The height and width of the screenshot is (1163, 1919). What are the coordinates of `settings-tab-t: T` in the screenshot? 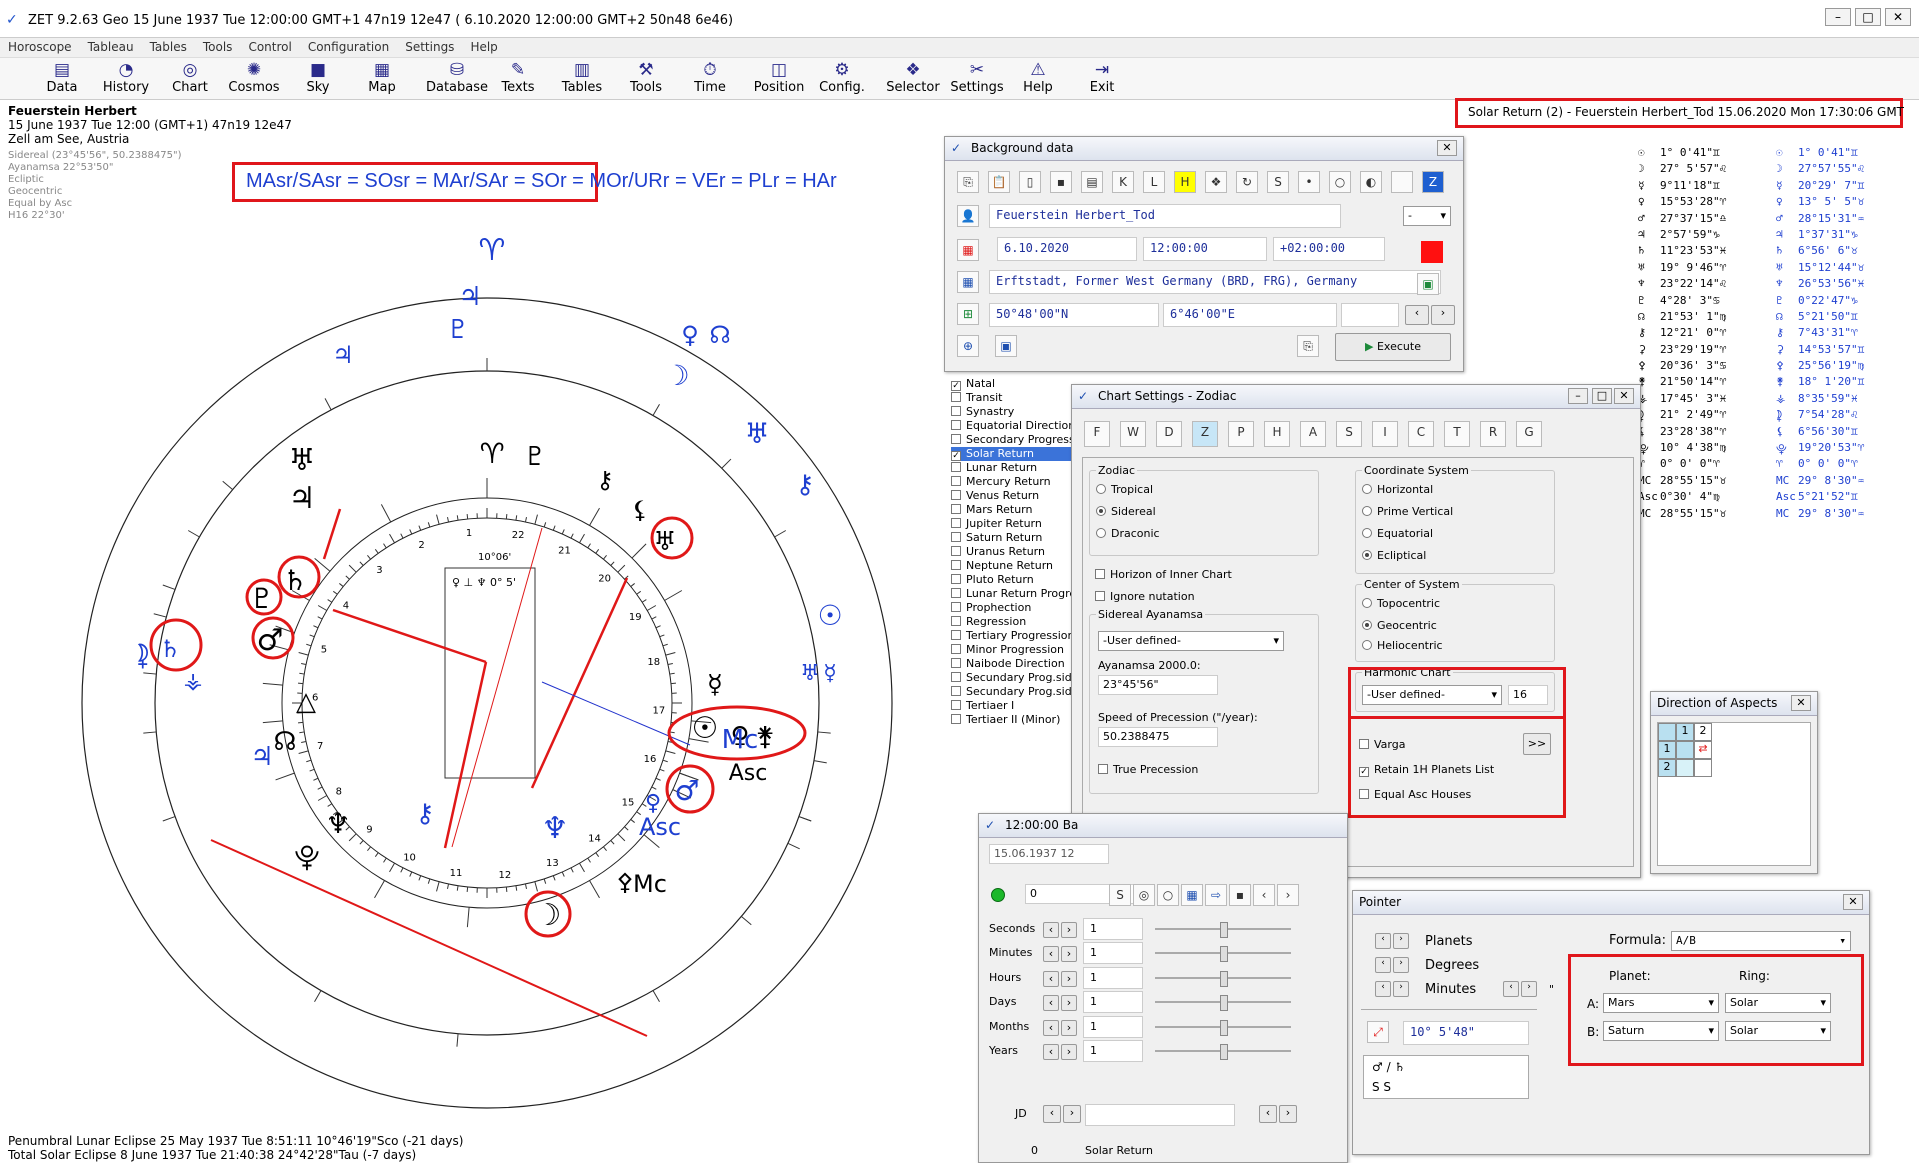 It's located at (1457, 434).